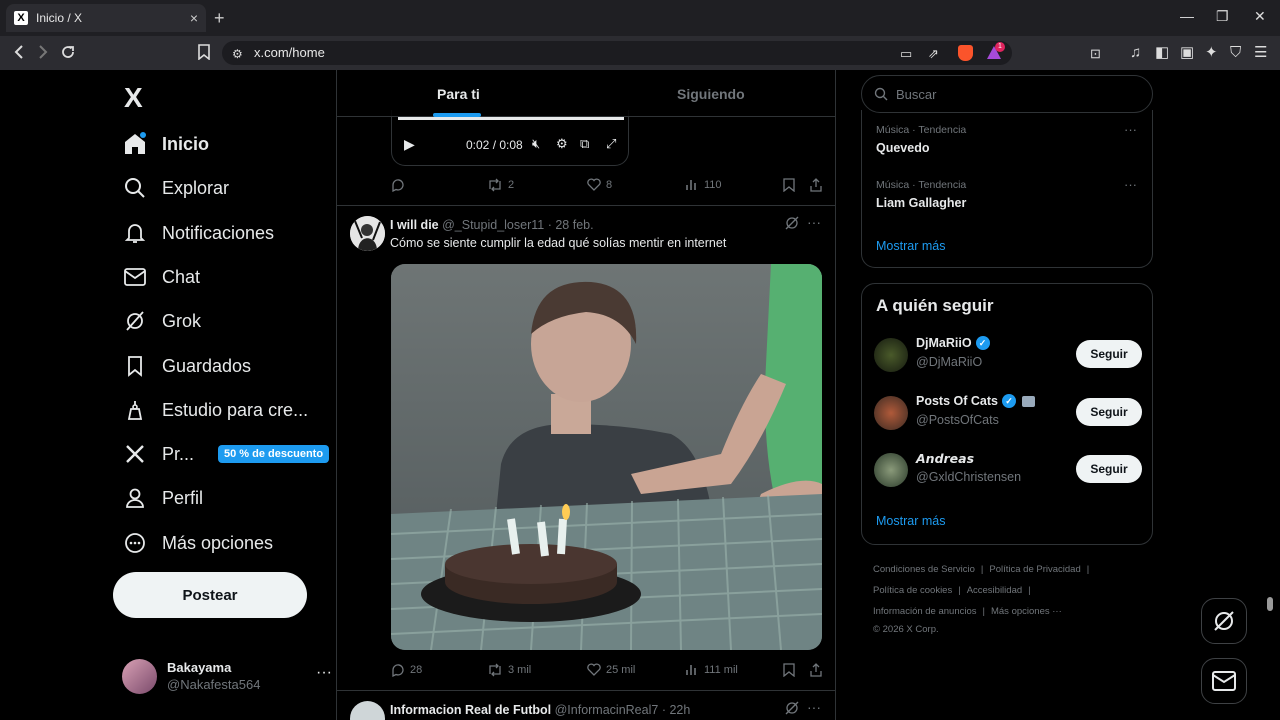 The width and height of the screenshot is (1280, 720). Describe the element at coordinates (906, 54) in the screenshot. I see `cast-icon: ▭` at that location.